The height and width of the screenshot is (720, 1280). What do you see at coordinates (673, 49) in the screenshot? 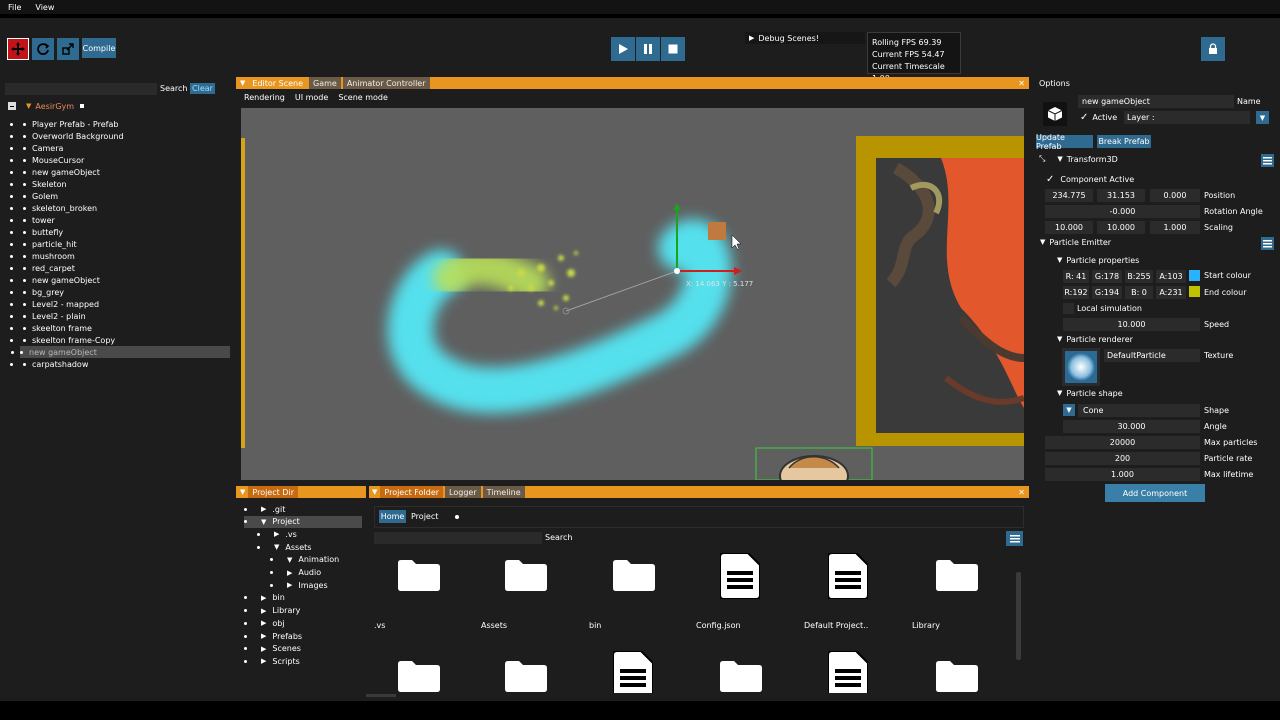
I see `stop-button` at bounding box center [673, 49].